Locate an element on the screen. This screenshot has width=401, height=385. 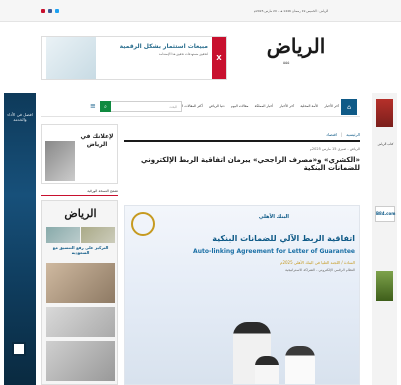
ad-line-1: مبيعات استثمار بشكل الرقمية is located at coordinates (163, 46).